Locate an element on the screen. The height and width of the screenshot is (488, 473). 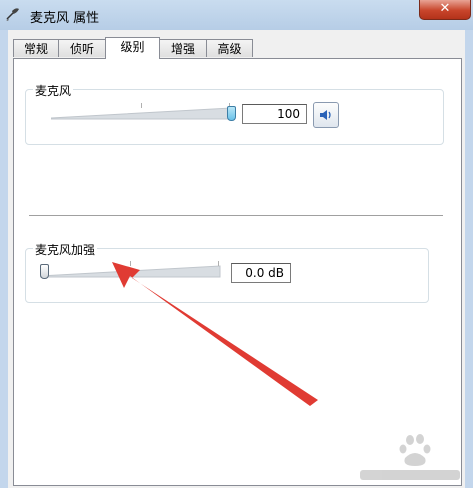
microphone-group: 麦克风 100 is located at coordinates (234, 113).